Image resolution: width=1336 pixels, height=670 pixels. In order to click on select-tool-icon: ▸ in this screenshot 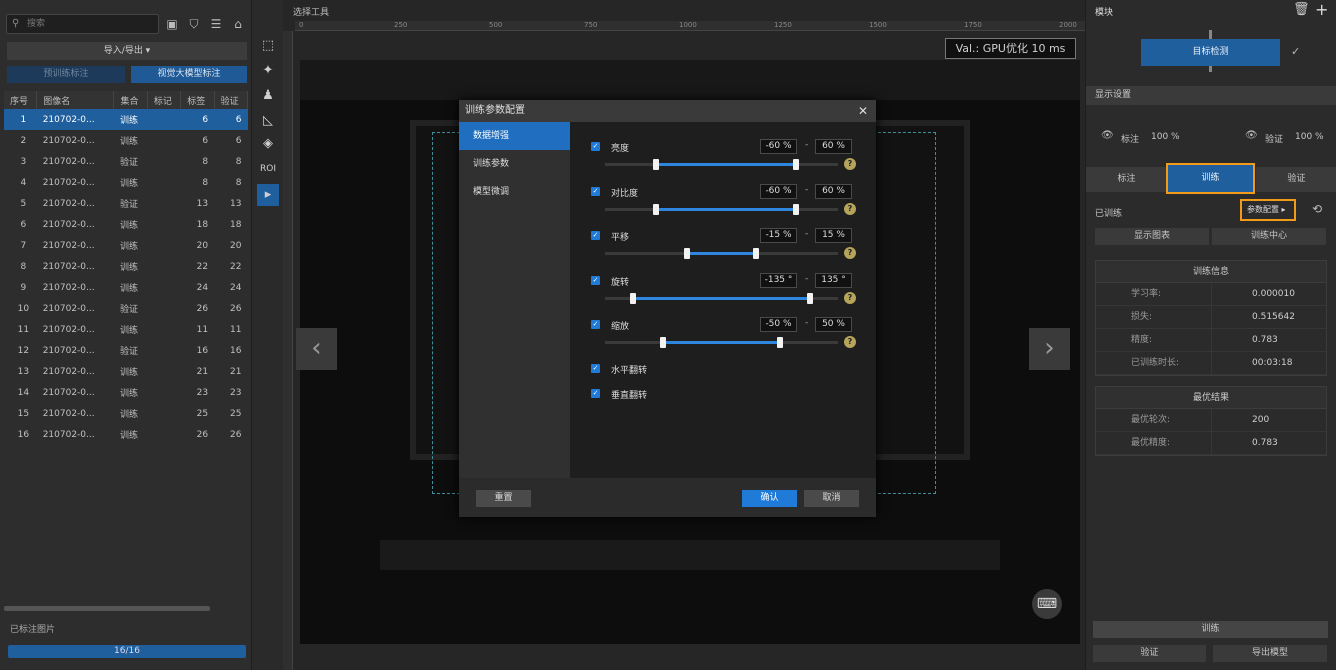, I will do `click(268, 195)`.